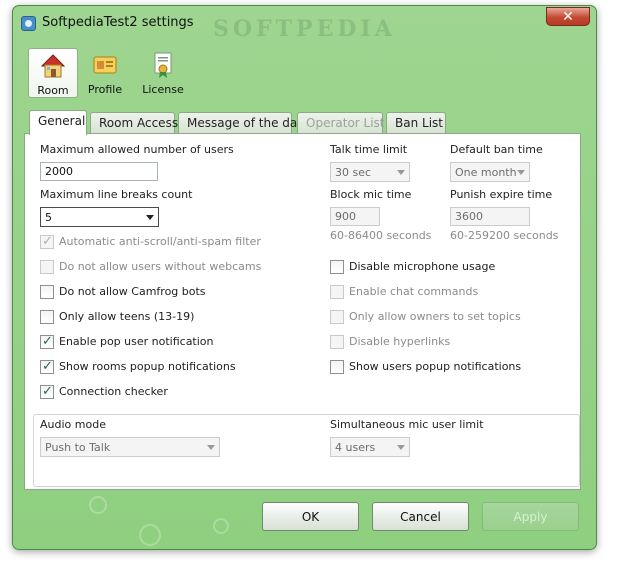 The width and height of the screenshot is (618, 570). What do you see at coordinates (118, 22) in the screenshot?
I see `window-title: SoftpediaTest2 settings` at bounding box center [118, 22].